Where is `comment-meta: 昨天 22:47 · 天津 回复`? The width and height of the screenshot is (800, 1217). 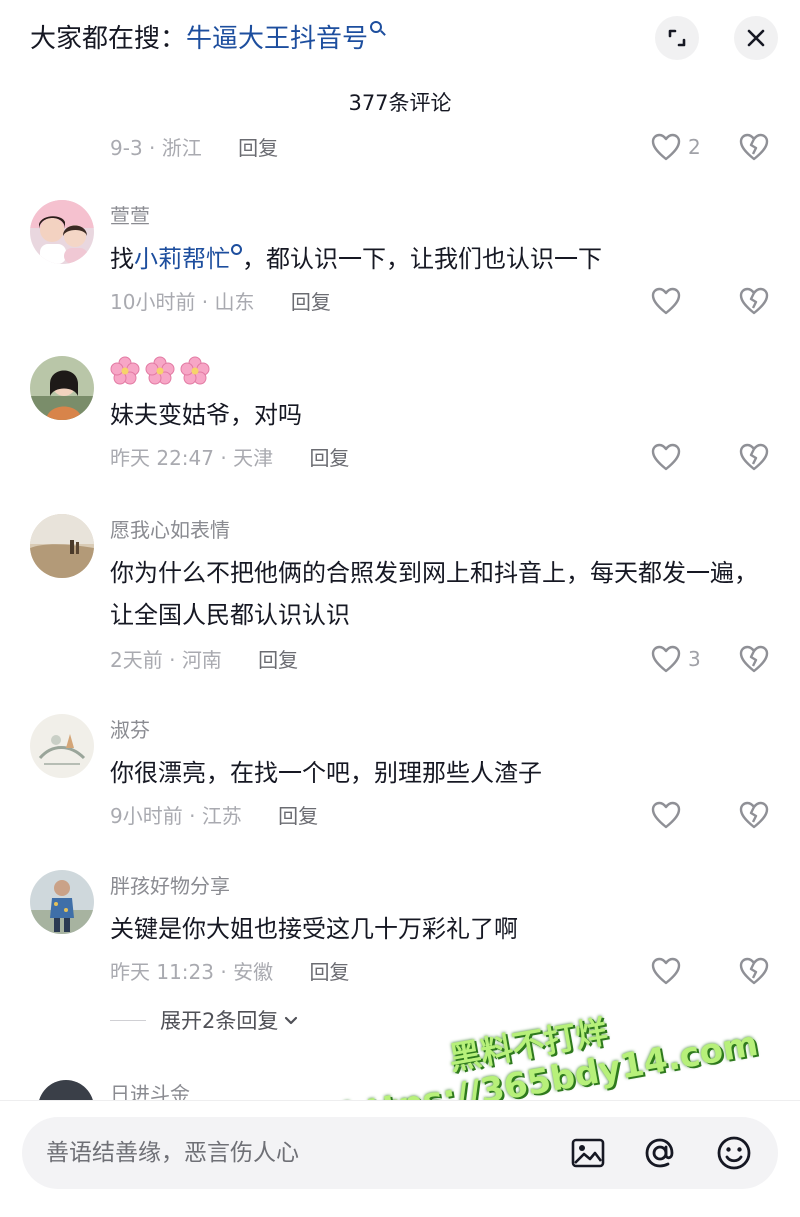 comment-meta: 昨天 22:47 · 天津 回复 is located at coordinates (230, 458).